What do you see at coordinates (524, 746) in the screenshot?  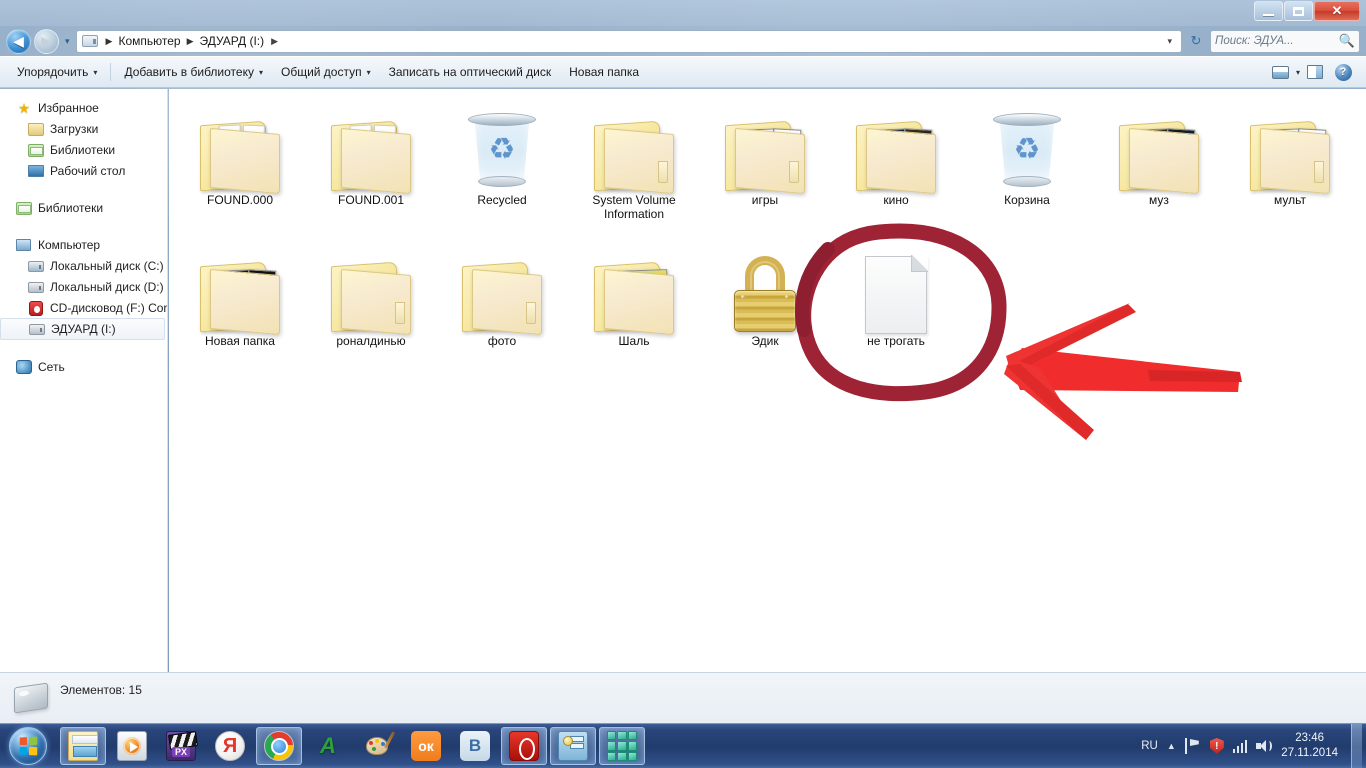 I see `taskbar-item-opera` at bounding box center [524, 746].